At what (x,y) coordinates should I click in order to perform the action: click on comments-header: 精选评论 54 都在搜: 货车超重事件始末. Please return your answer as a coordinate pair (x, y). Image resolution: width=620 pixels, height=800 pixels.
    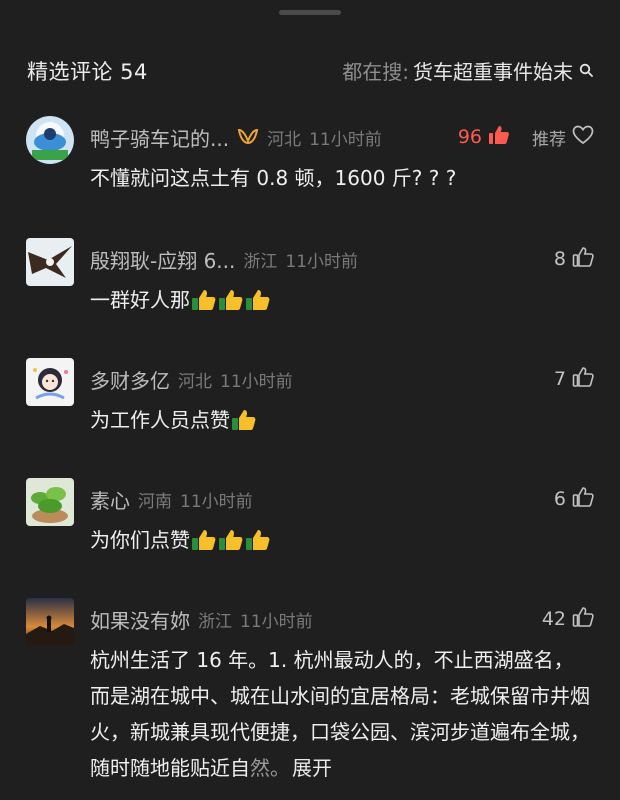
    Looking at the image, I should click on (310, 68).